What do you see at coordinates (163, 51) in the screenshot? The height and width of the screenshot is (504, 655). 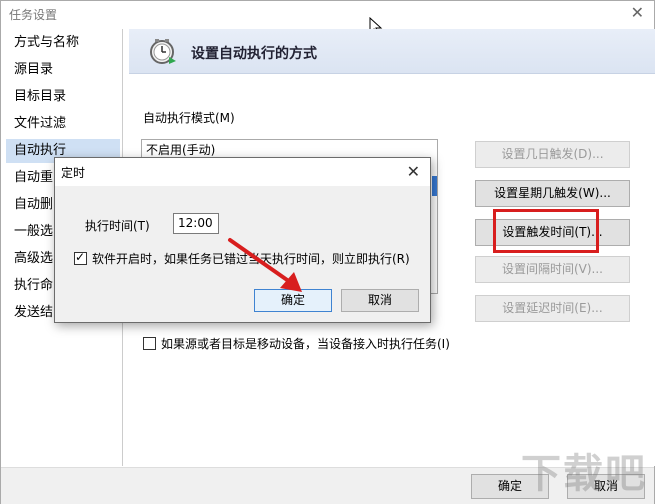 I see `clock-icon` at bounding box center [163, 51].